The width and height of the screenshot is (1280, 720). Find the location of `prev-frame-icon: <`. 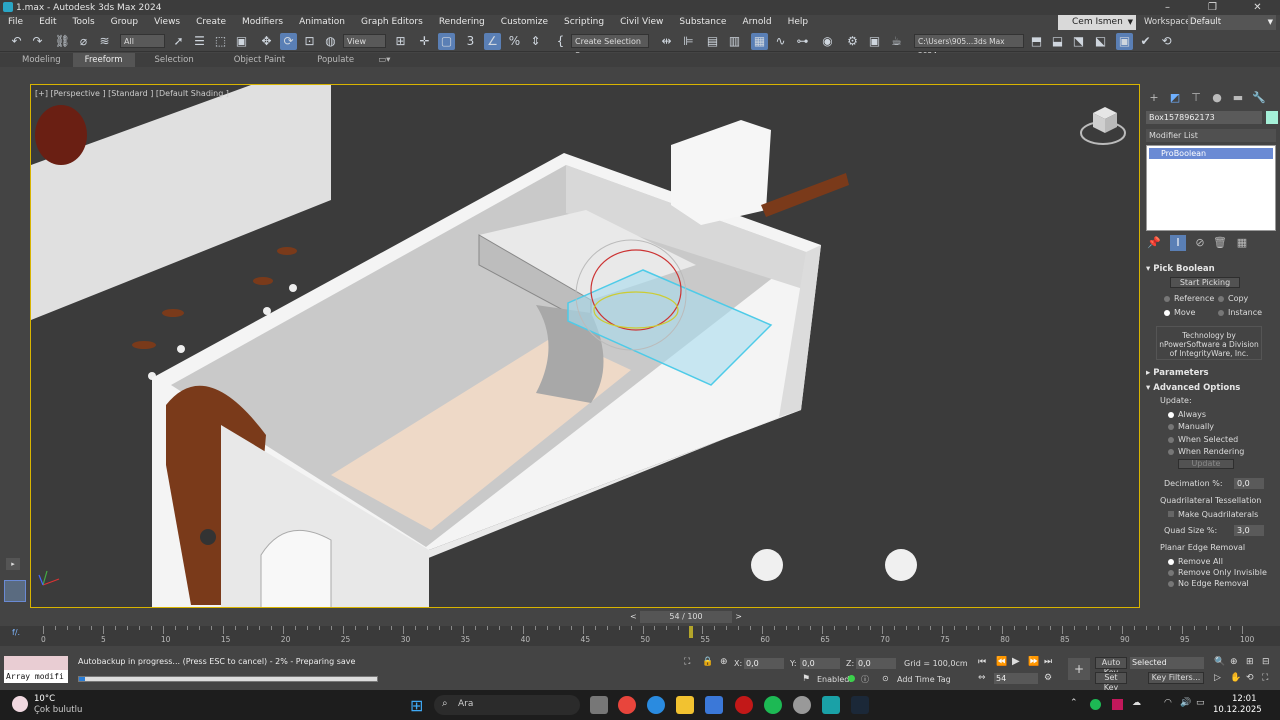

prev-frame-icon: < is located at coordinates (633, 617).